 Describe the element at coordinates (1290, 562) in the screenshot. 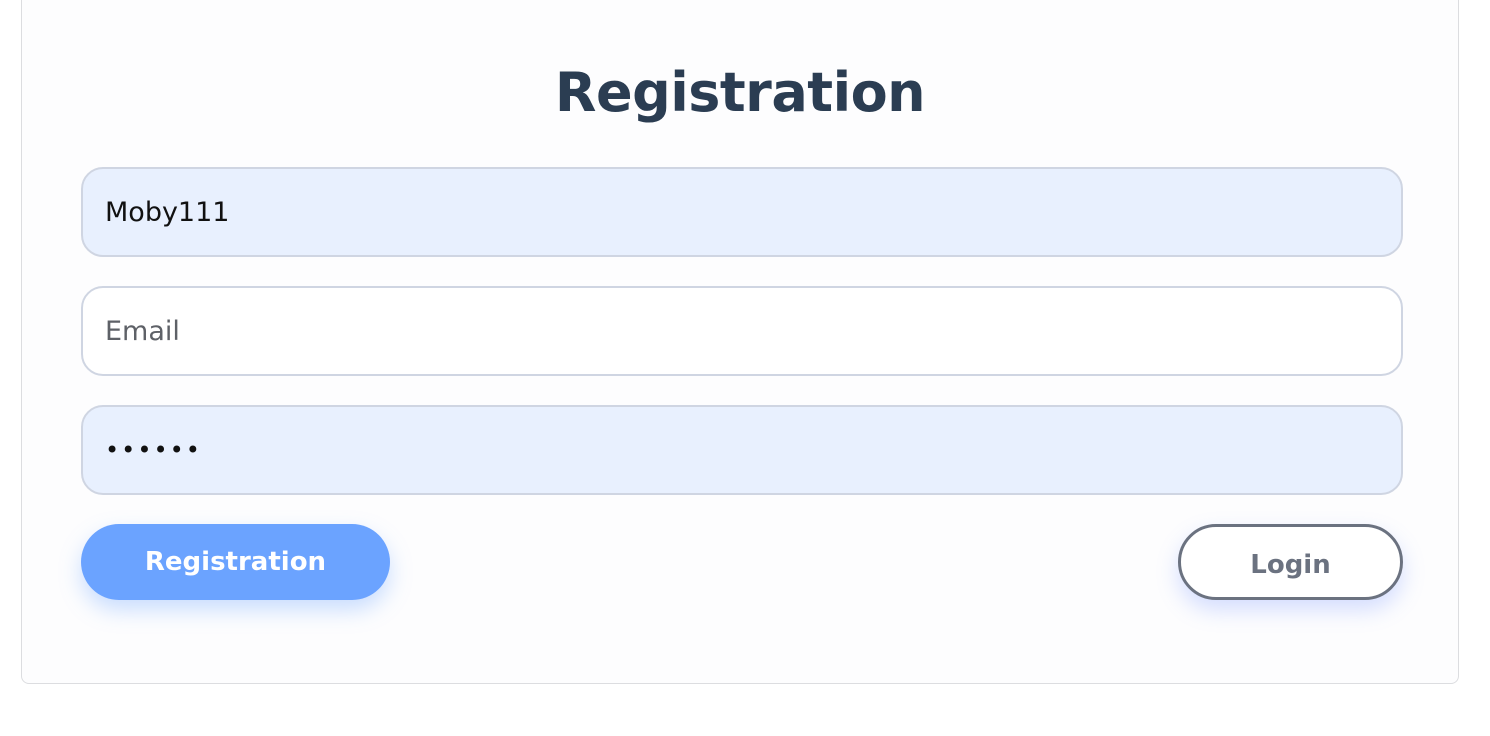

I see `login-button: Login` at that location.